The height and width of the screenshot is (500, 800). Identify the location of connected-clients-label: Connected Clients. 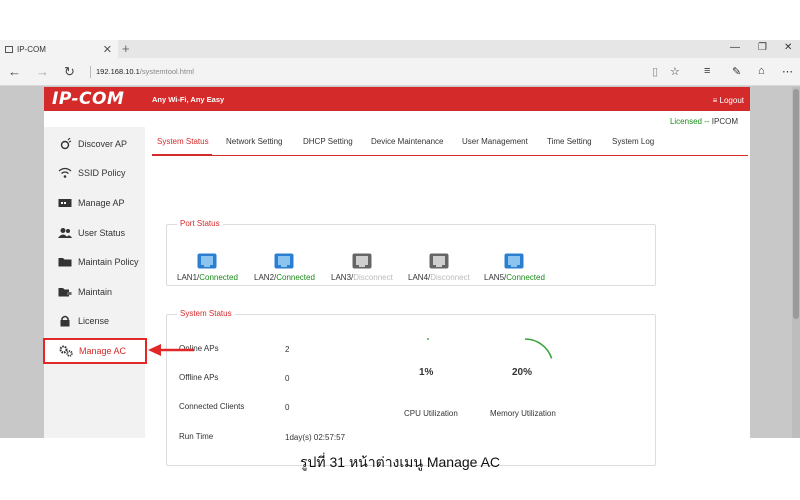
(212, 406).